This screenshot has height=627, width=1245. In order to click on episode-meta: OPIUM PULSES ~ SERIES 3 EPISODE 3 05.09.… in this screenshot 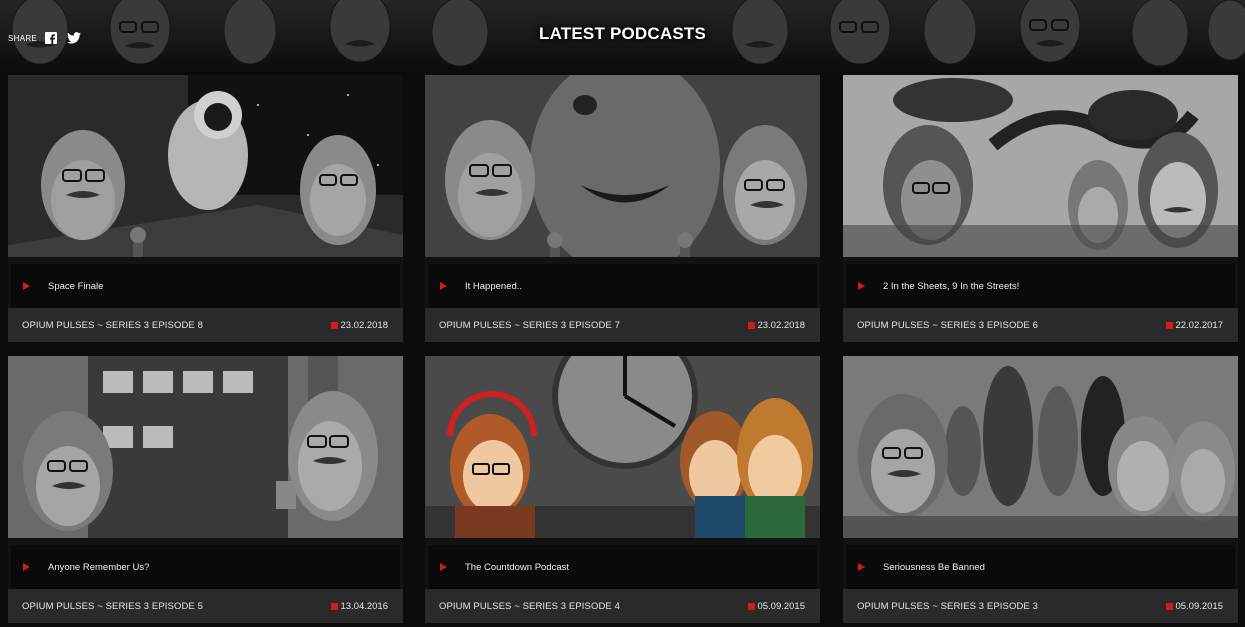, I will do `click(1040, 606)`.